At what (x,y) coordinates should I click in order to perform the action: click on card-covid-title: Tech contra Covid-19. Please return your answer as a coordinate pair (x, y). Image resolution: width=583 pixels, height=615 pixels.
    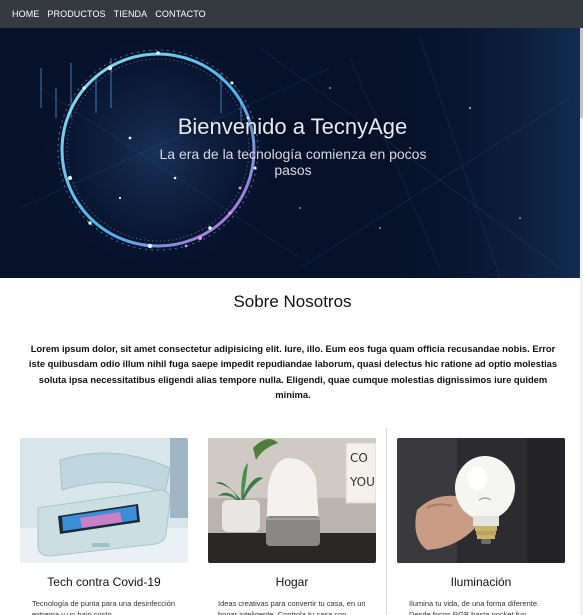
    Looking at the image, I should click on (104, 582).